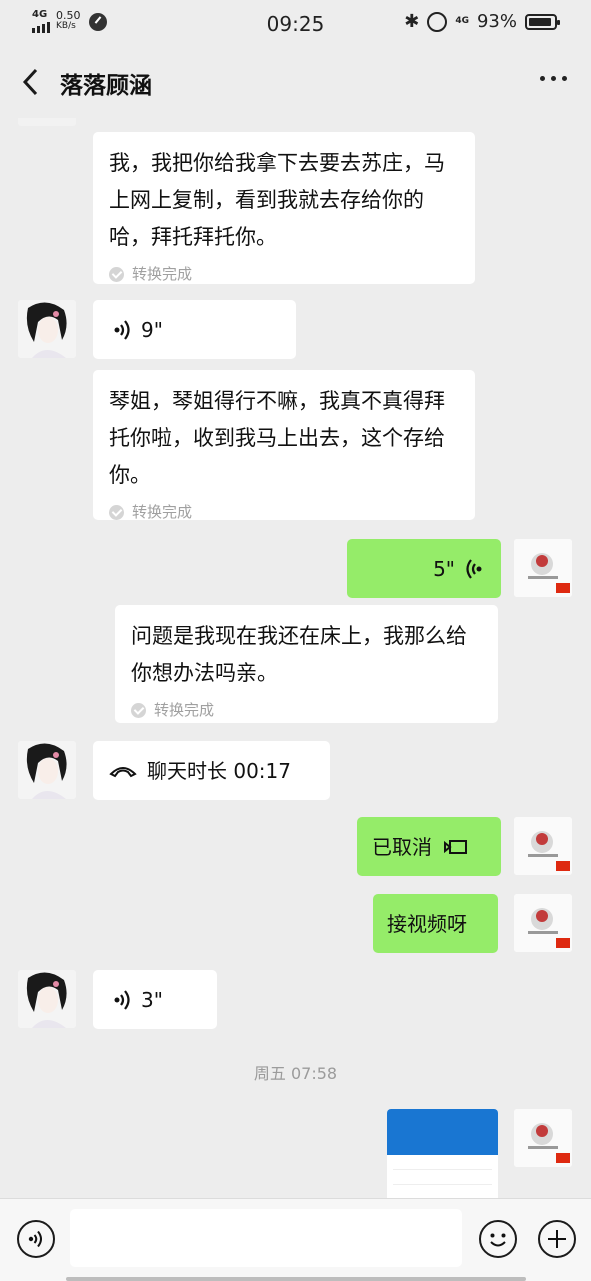 This screenshot has height=1281, width=591. I want to click on call-record-bubble: 聊天时长 00:17, so click(211, 770).